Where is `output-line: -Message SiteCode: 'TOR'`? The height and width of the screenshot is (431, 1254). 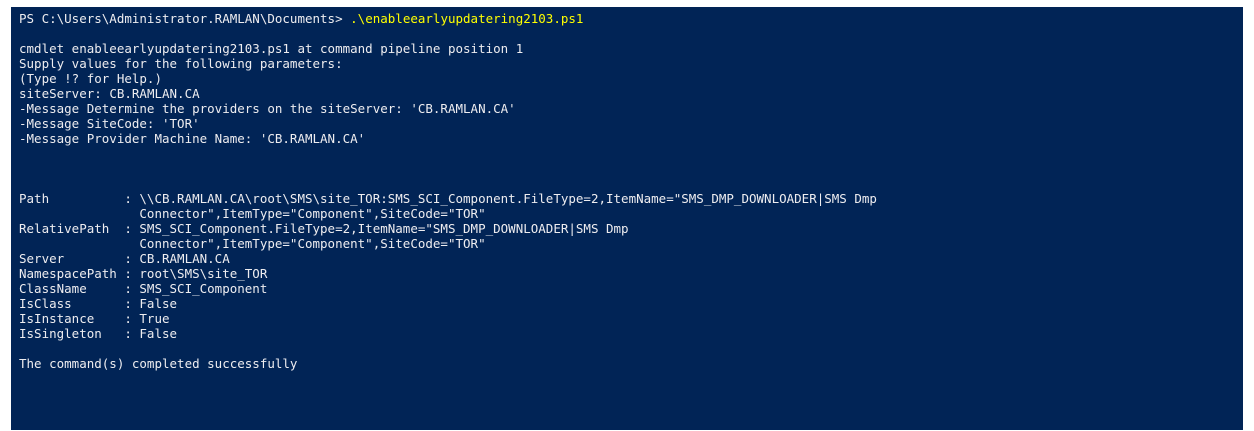 output-line: -Message SiteCode: 'TOR' is located at coordinates (109, 123).